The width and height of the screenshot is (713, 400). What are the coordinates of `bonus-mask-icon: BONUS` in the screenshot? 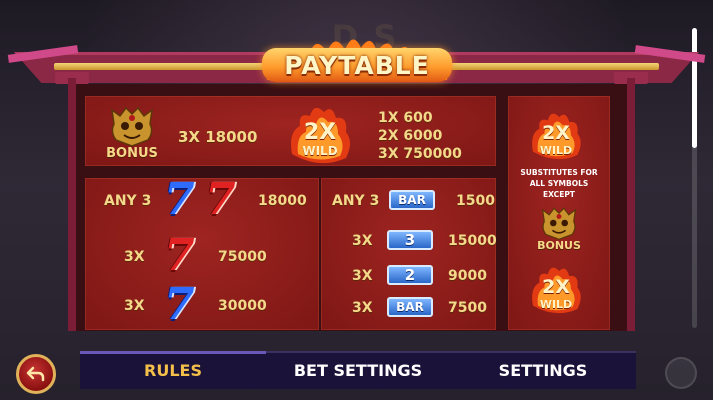 It's located at (132, 134).